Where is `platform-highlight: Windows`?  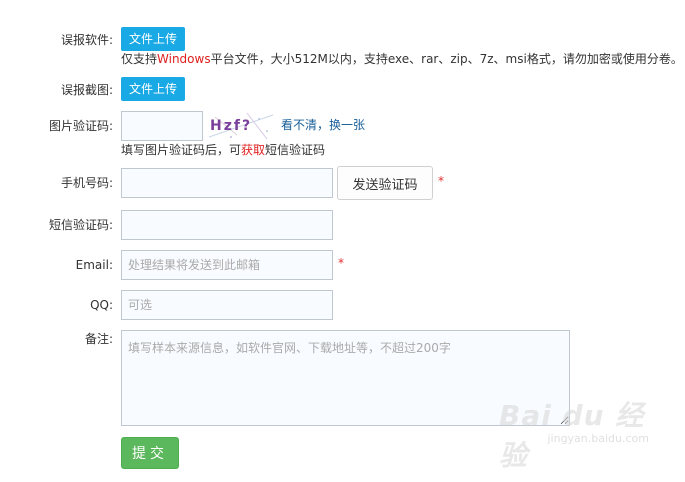 platform-highlight: Windows is located at coordinates (184, 59).